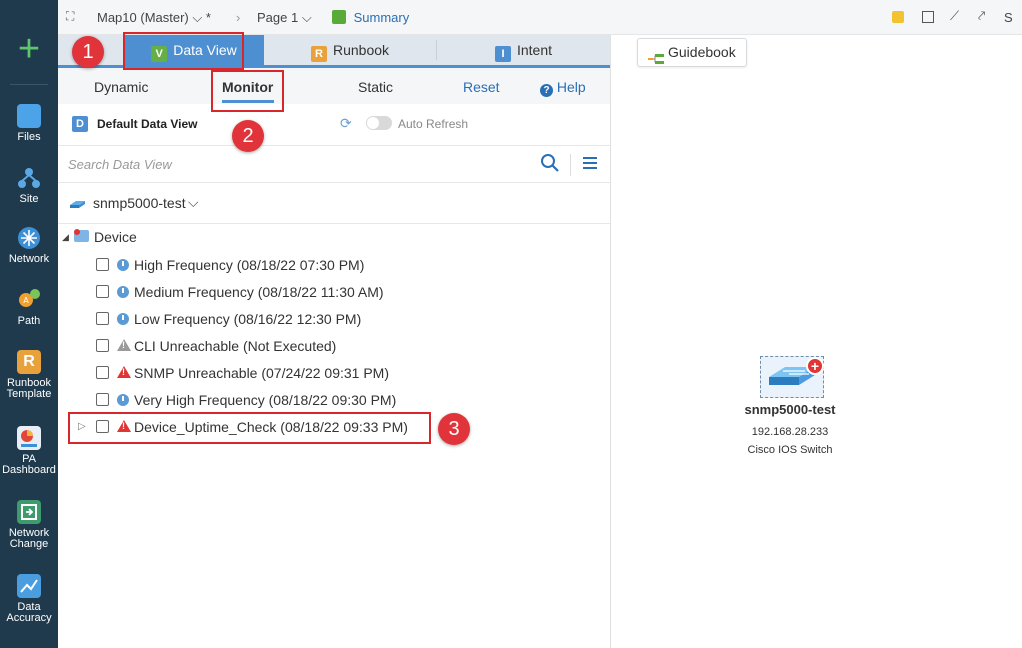 The image size is (1022, 648). I want to click on fullscreen-icon: ⛶, so click(70, 16).